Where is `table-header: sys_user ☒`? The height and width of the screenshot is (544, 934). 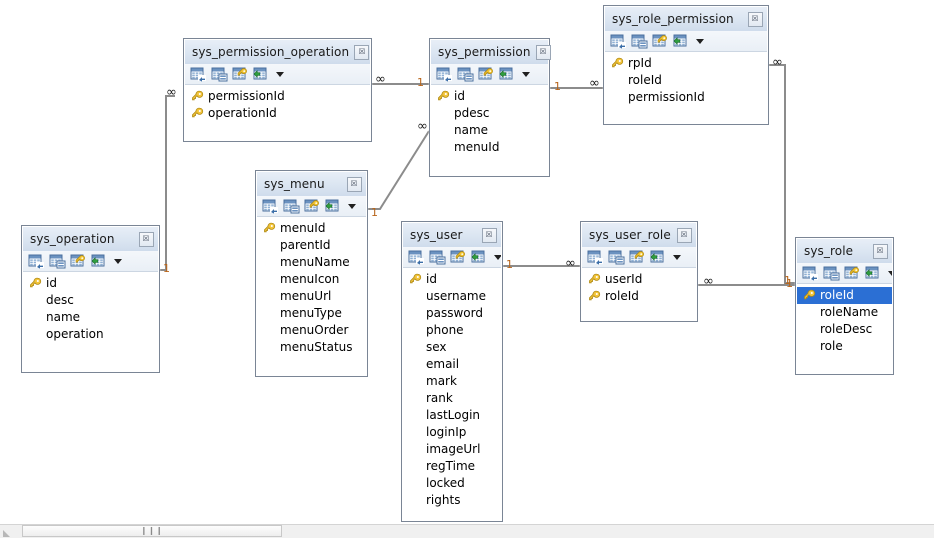 table-header: sys_user ☒ is located at coordinates (452, 235).